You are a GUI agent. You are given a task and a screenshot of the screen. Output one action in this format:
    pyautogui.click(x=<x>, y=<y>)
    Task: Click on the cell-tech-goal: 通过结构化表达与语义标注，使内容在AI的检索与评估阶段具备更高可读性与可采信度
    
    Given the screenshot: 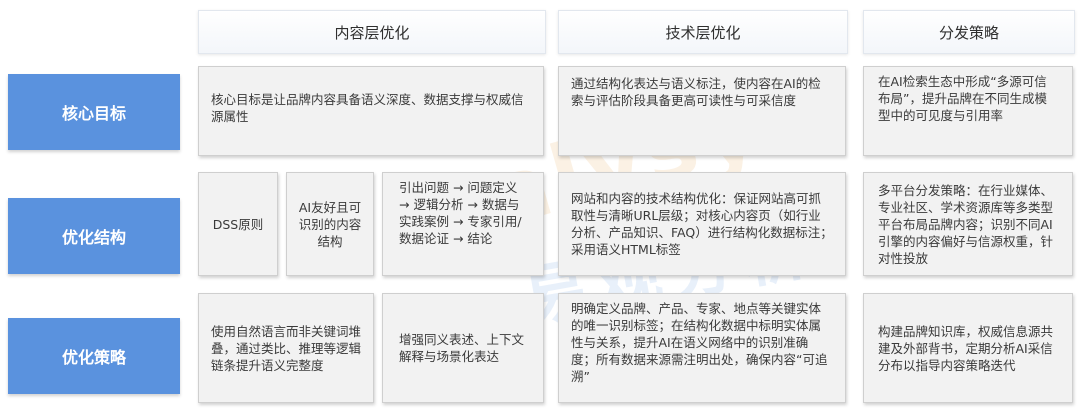 What is the action you would take?
    pyautogui.click(x=702, y=111)
    